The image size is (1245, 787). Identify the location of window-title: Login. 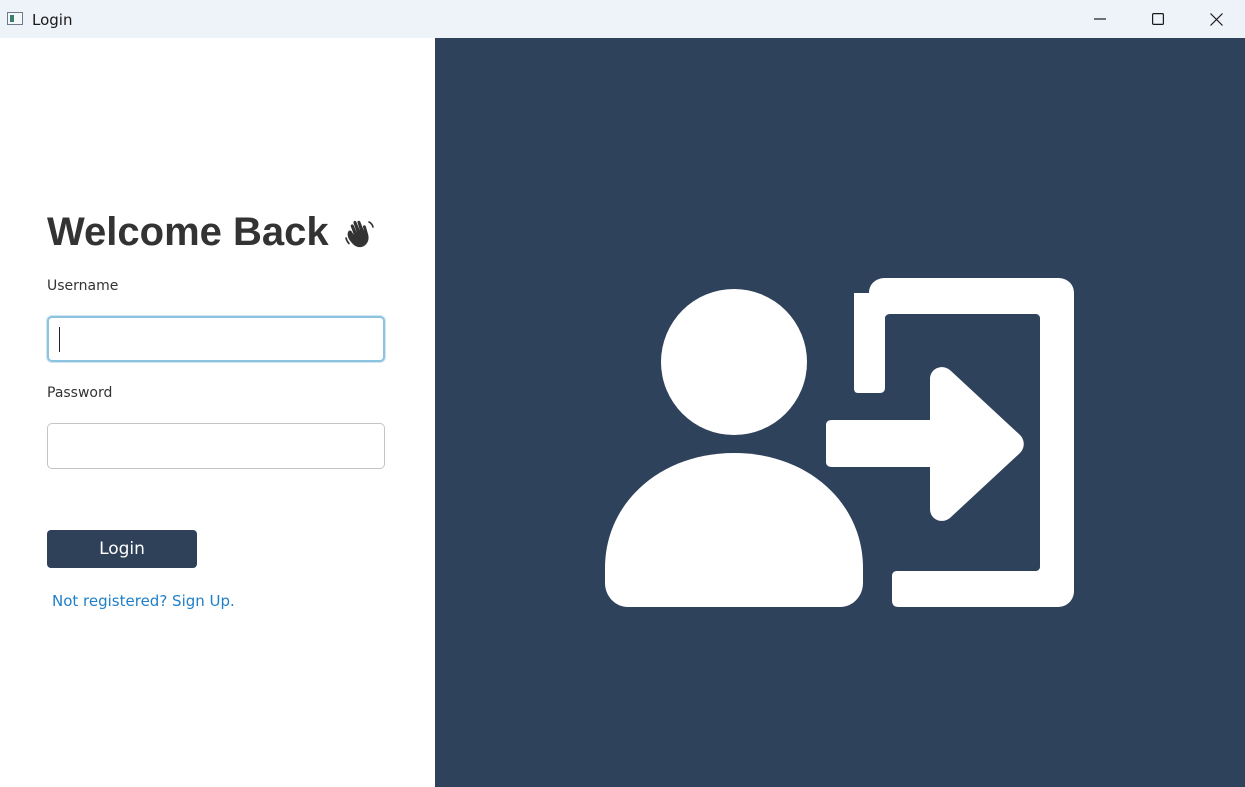
(52, 20).